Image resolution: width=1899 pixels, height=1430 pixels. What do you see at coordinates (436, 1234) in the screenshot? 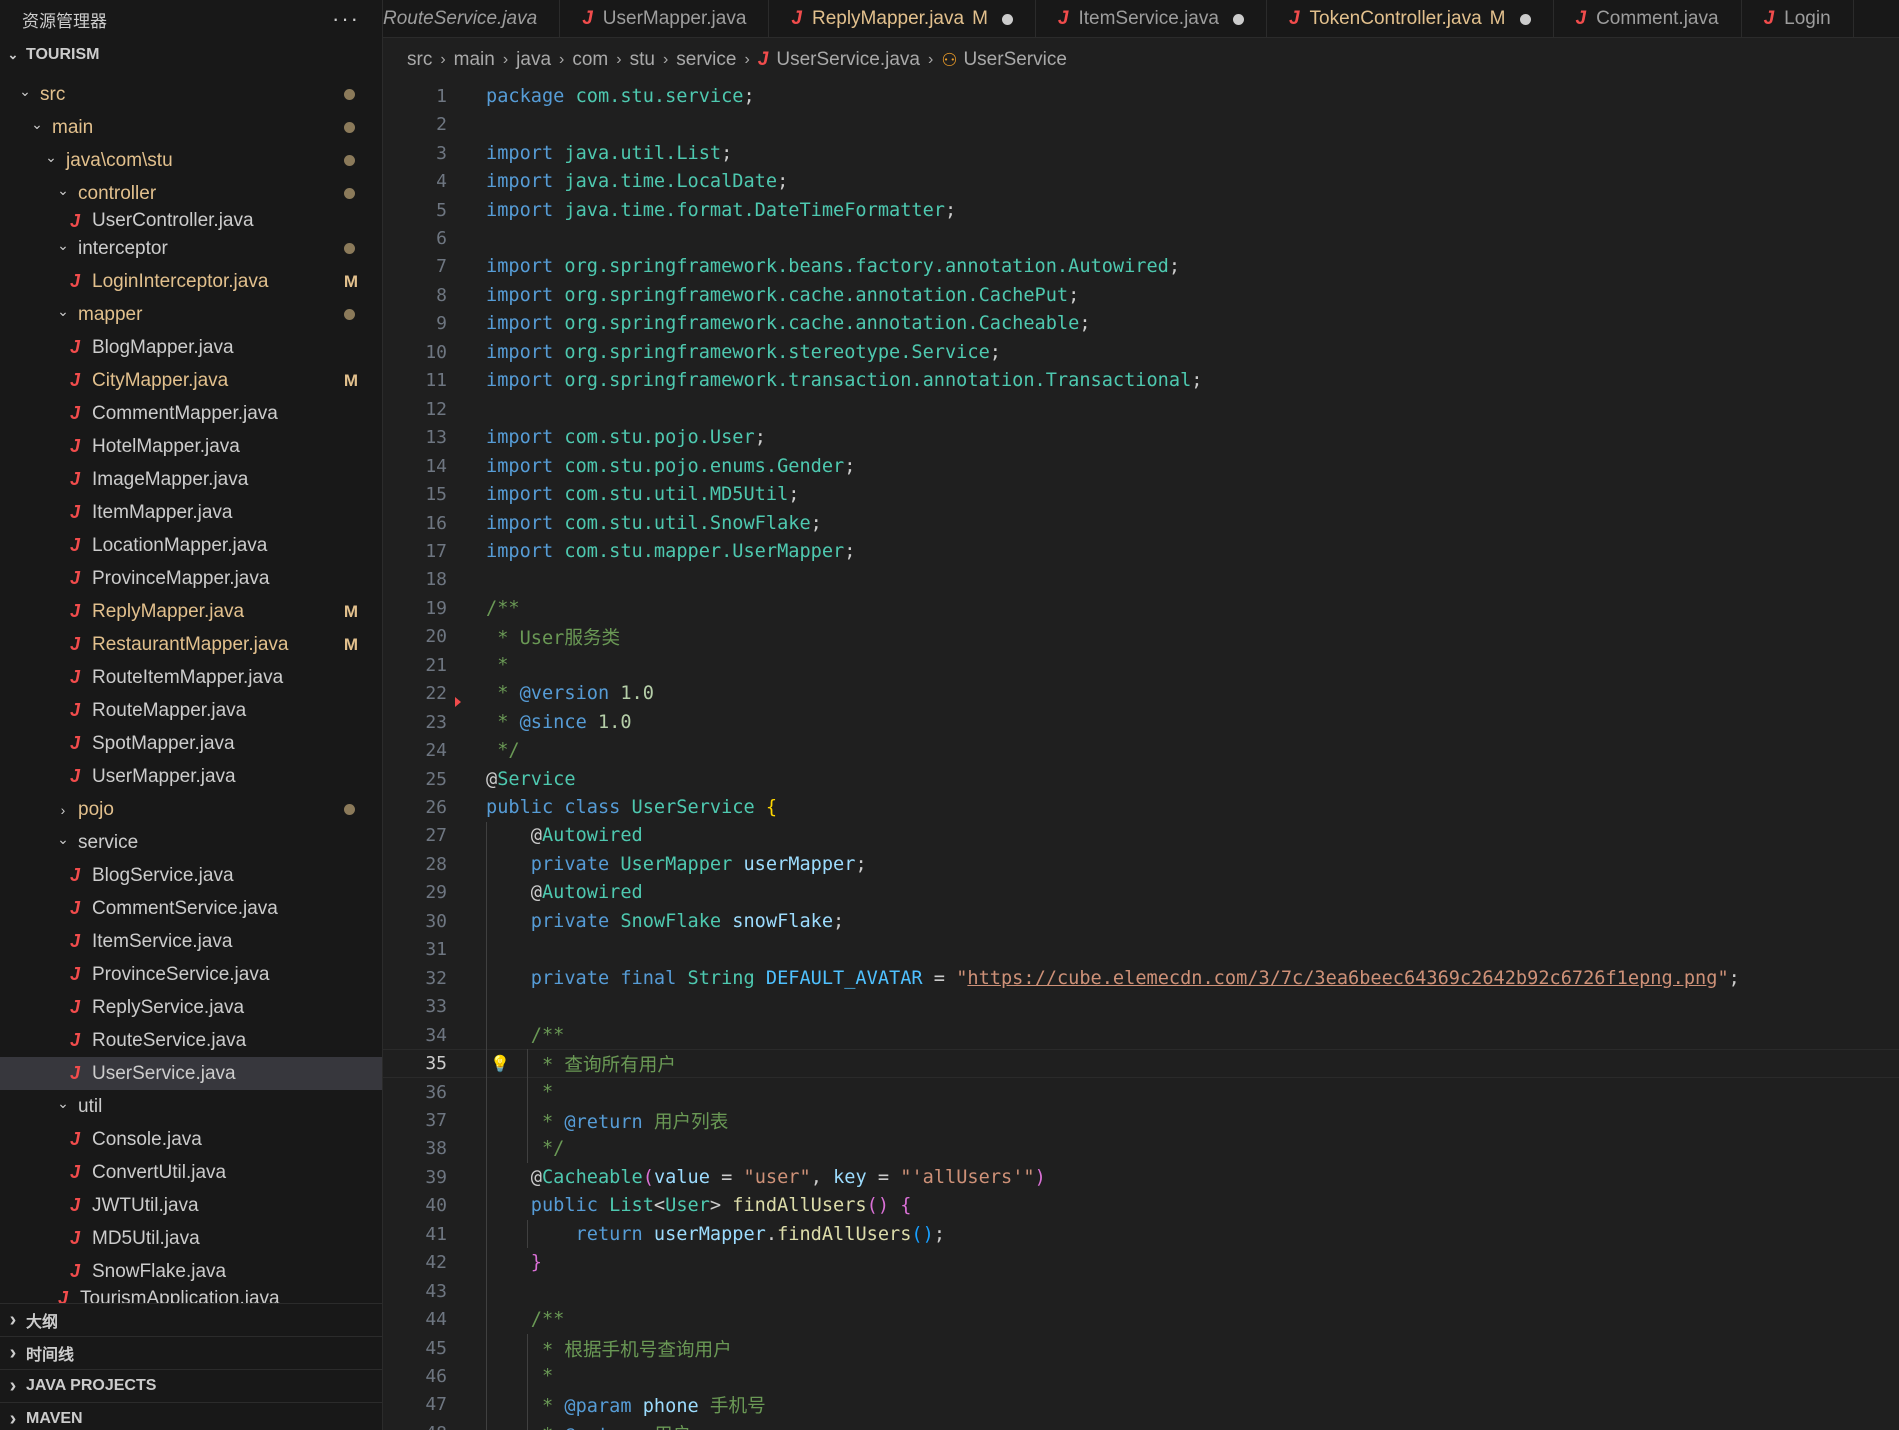
I see `line-number: 41` at bounding box center [436, 1234].